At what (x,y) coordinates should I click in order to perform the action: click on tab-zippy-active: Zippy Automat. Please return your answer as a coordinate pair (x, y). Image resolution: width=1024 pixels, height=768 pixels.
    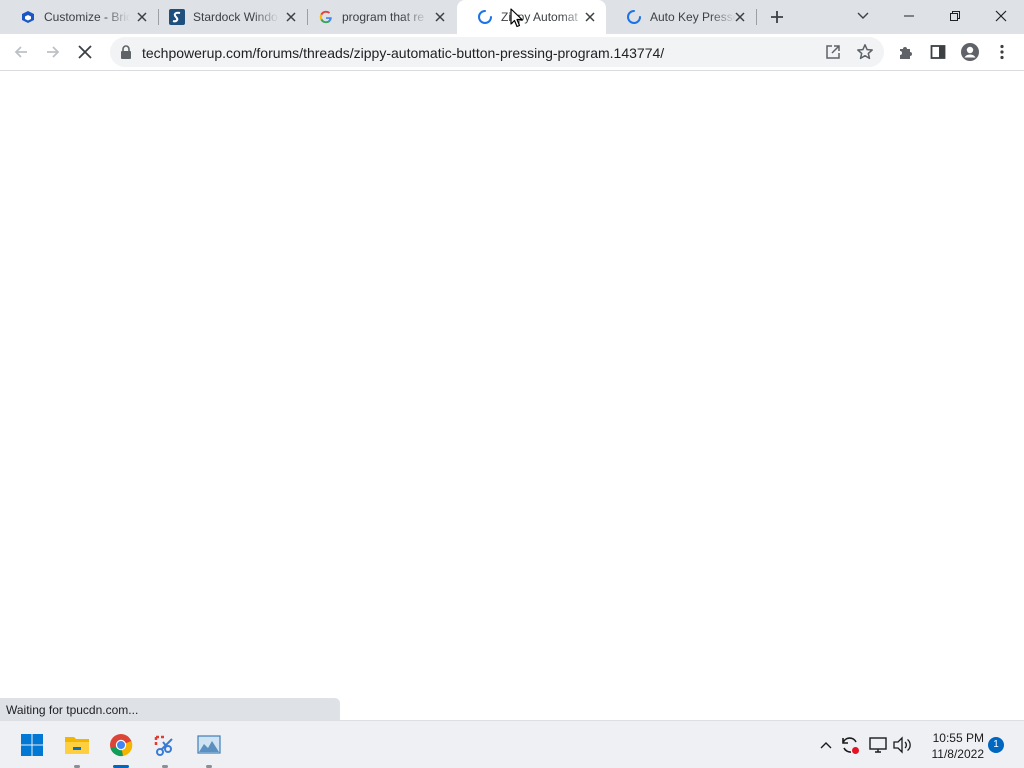
    Looking at the image, I should click on (531, 17).